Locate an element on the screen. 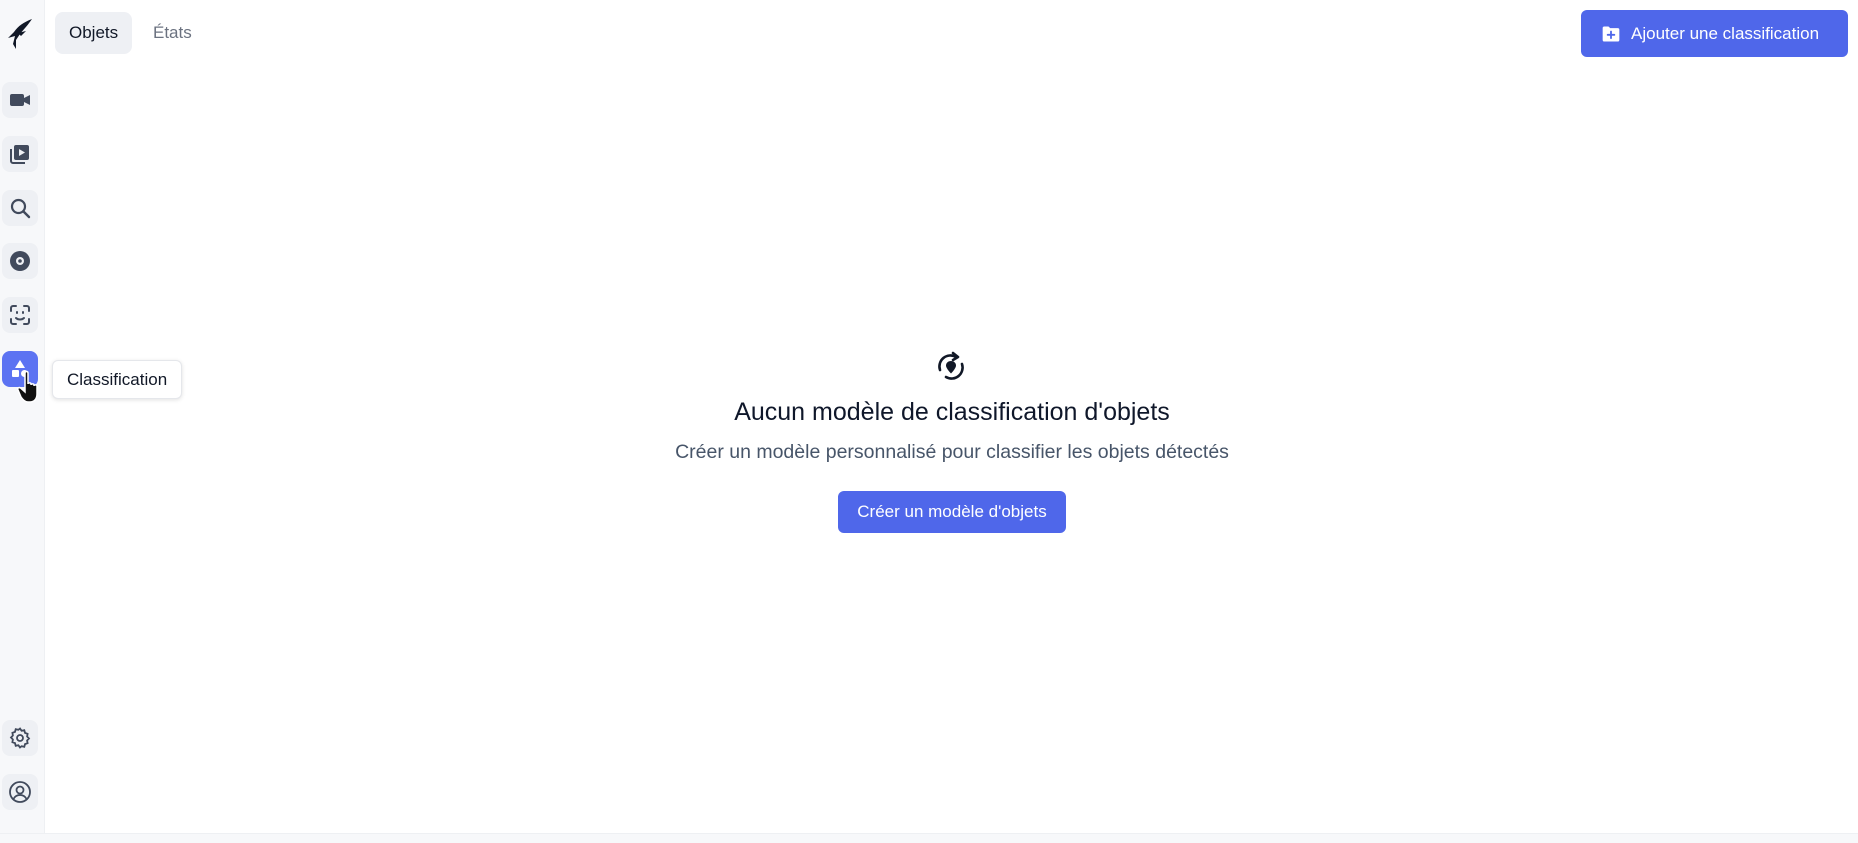  disc-icon is located at coordinates (20, 261).